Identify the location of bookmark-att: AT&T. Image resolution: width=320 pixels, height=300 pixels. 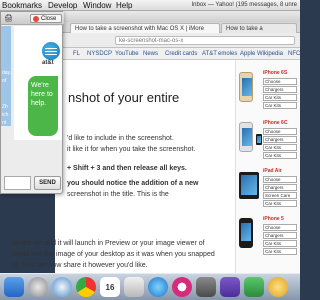
(209, 53).